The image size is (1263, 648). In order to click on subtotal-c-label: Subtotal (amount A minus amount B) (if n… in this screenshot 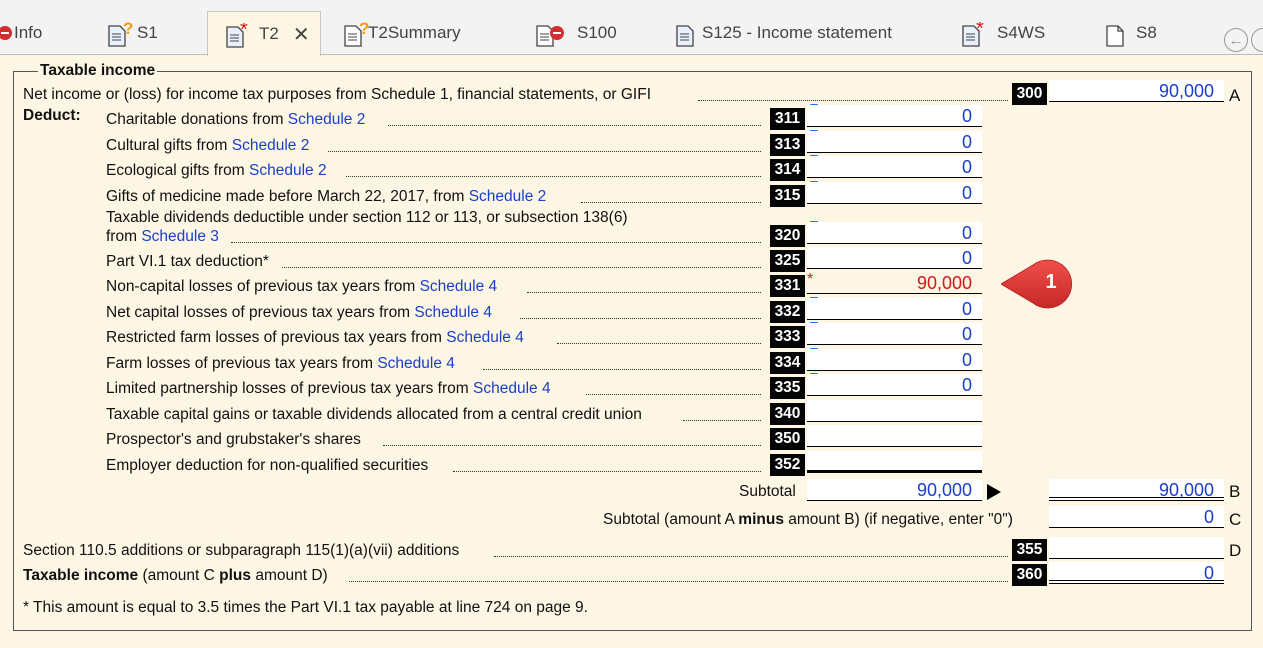, I will do `click(808, 519)`.